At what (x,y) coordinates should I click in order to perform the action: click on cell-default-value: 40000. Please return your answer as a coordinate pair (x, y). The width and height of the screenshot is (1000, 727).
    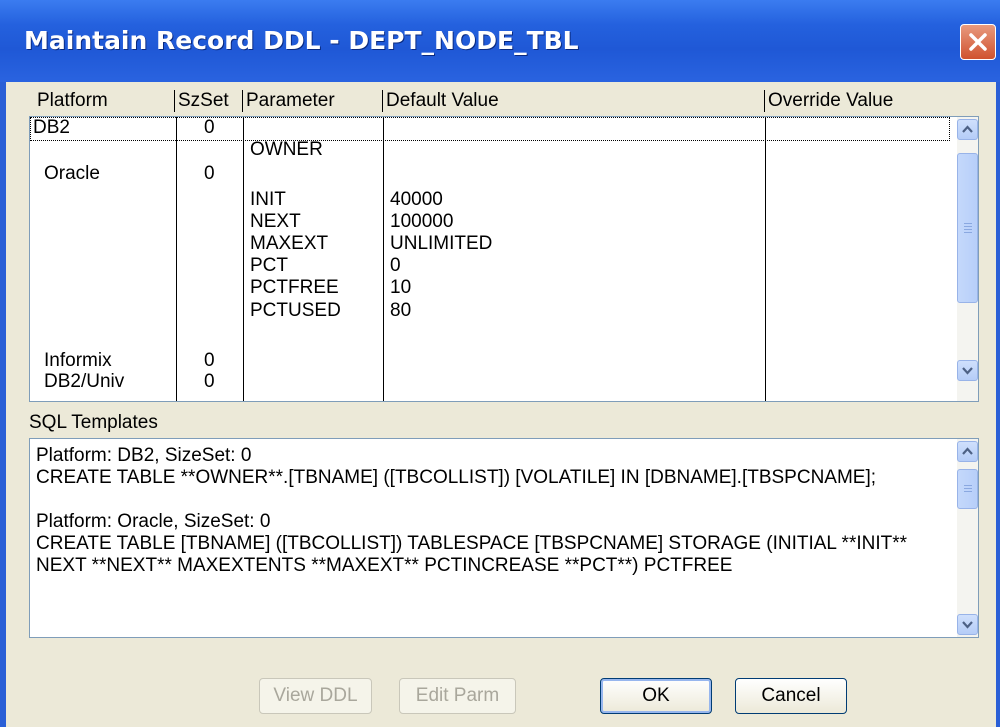
    Looking at the image, I should click on (416, 200).